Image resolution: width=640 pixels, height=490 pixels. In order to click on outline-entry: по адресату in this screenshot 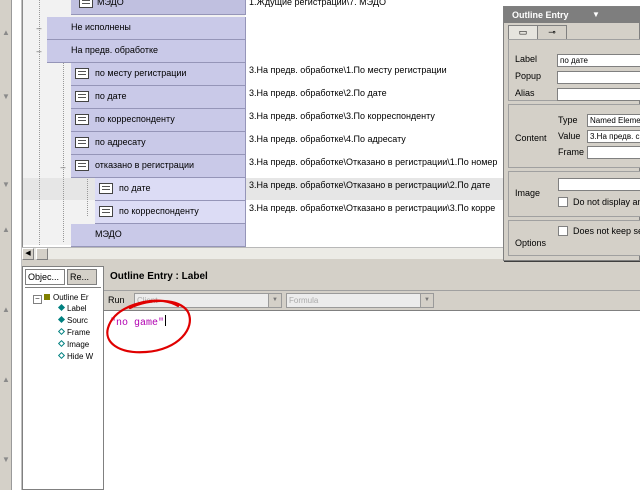, I will do `click(158, 143)`.